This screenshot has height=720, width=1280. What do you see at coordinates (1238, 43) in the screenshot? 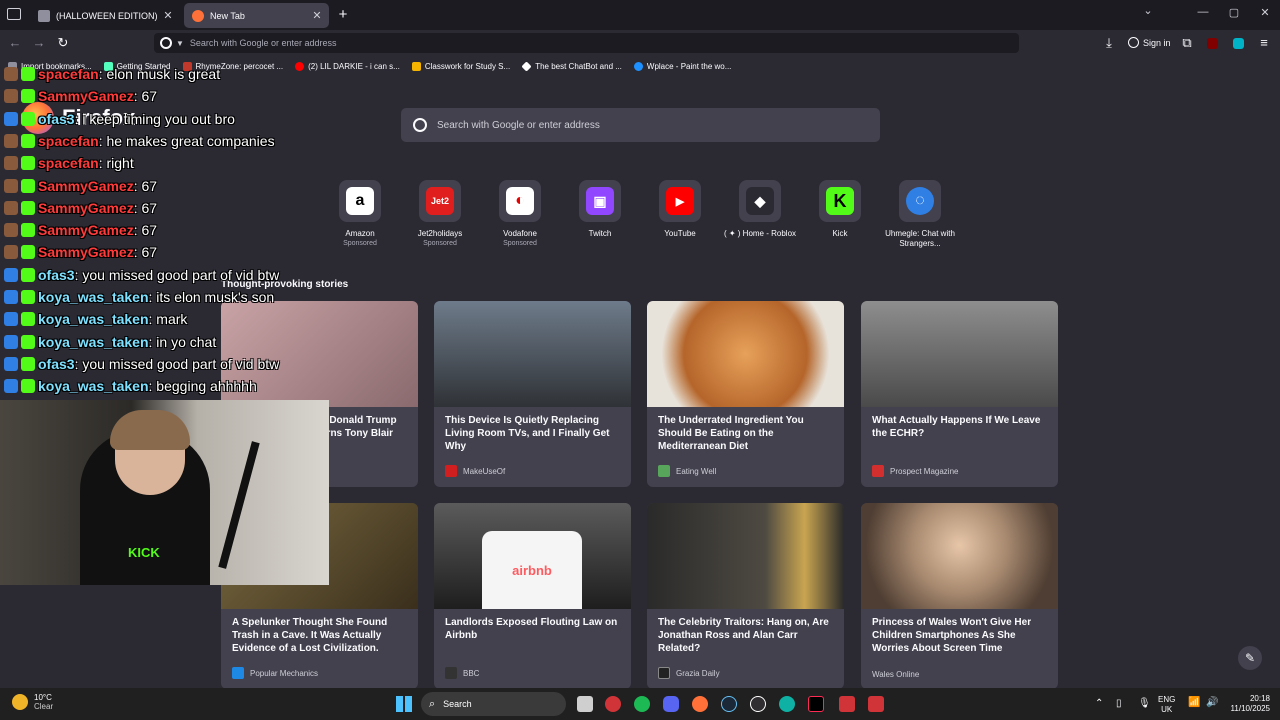
I see `extension-icon` at bounding box center [1238, 43].